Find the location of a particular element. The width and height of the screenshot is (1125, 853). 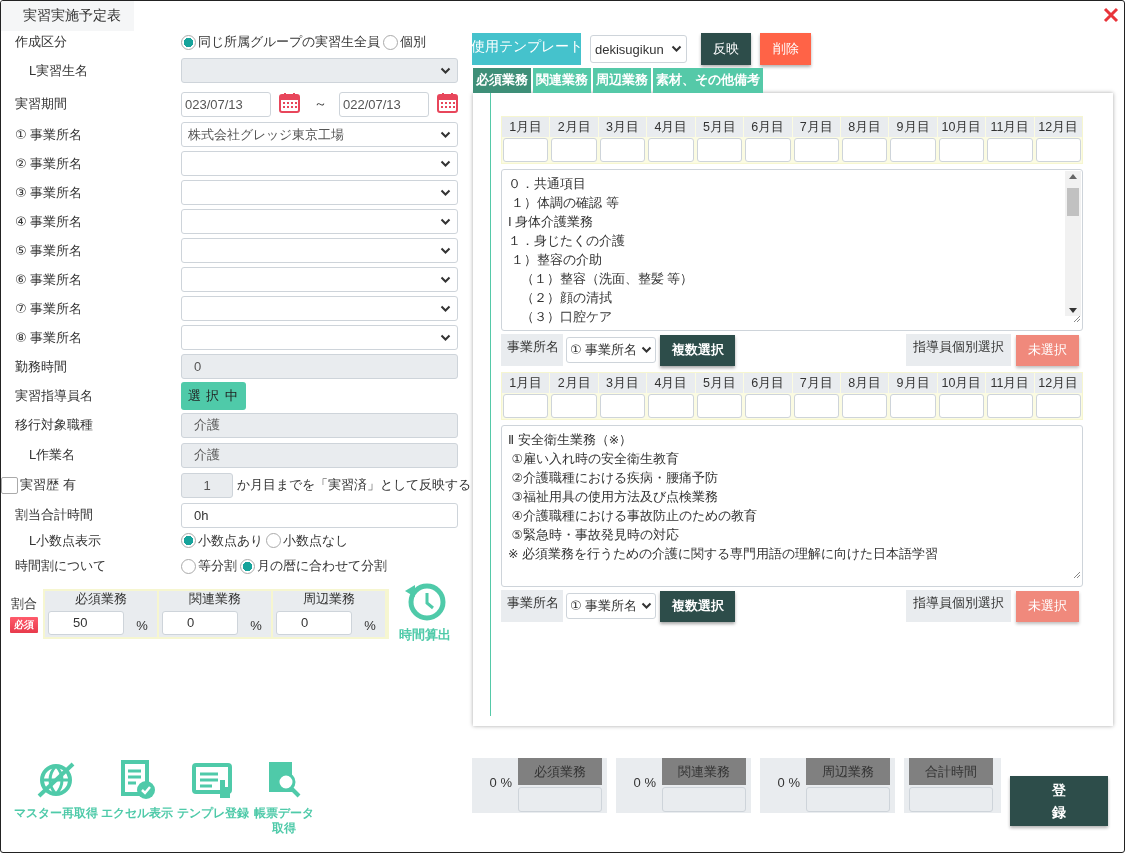

tab: 必須業務 is located at coordinates (502, 80).